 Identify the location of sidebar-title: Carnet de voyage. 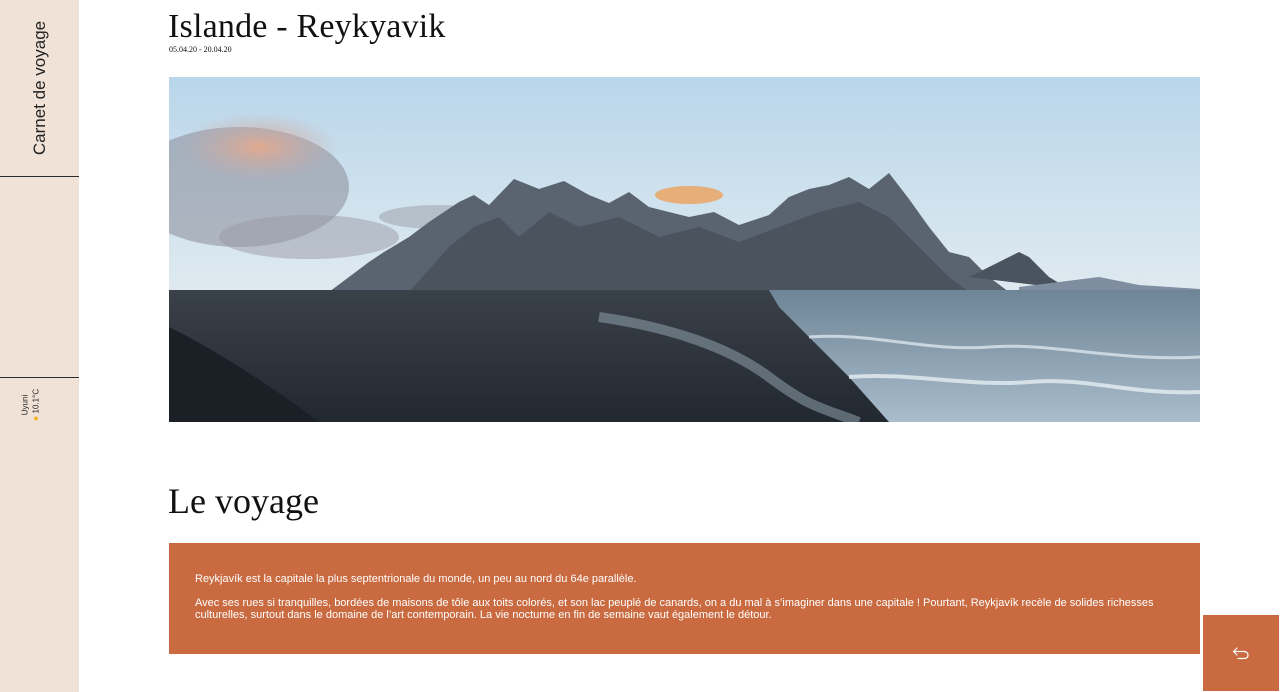
(40, 88).